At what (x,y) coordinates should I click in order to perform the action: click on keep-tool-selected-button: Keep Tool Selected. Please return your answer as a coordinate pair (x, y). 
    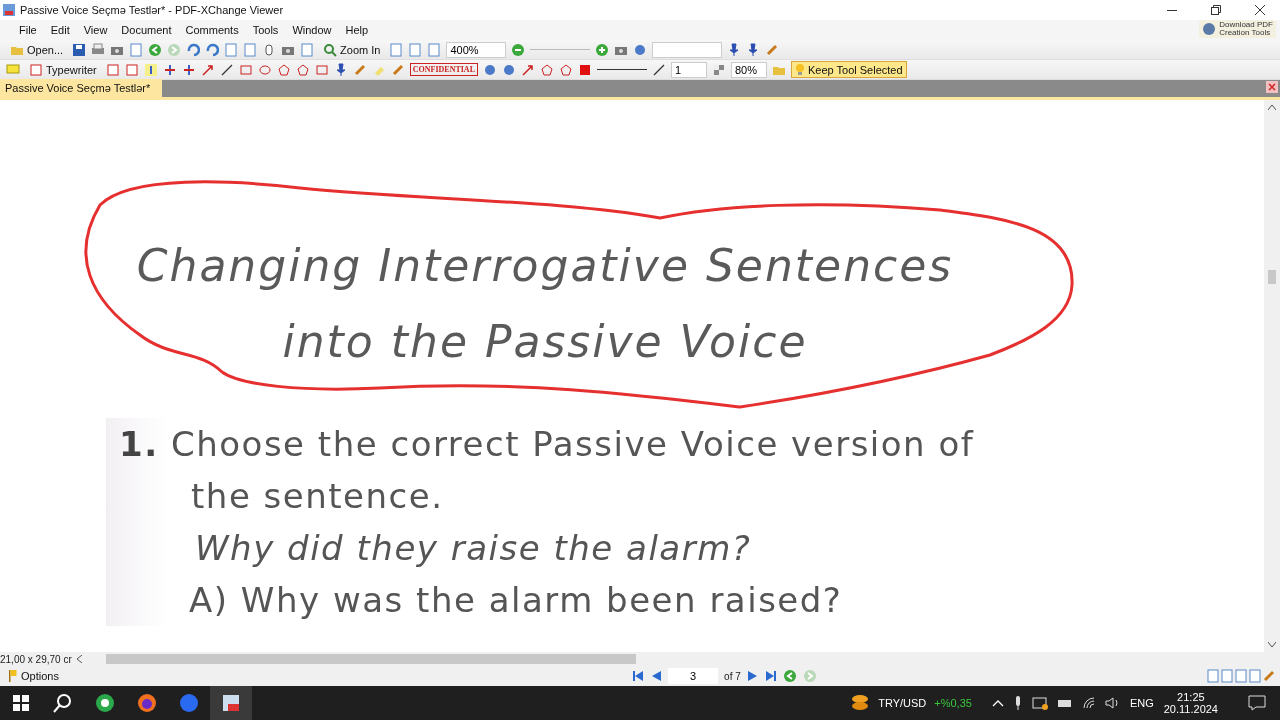
    Looking at the image, I should click on (849, 69).